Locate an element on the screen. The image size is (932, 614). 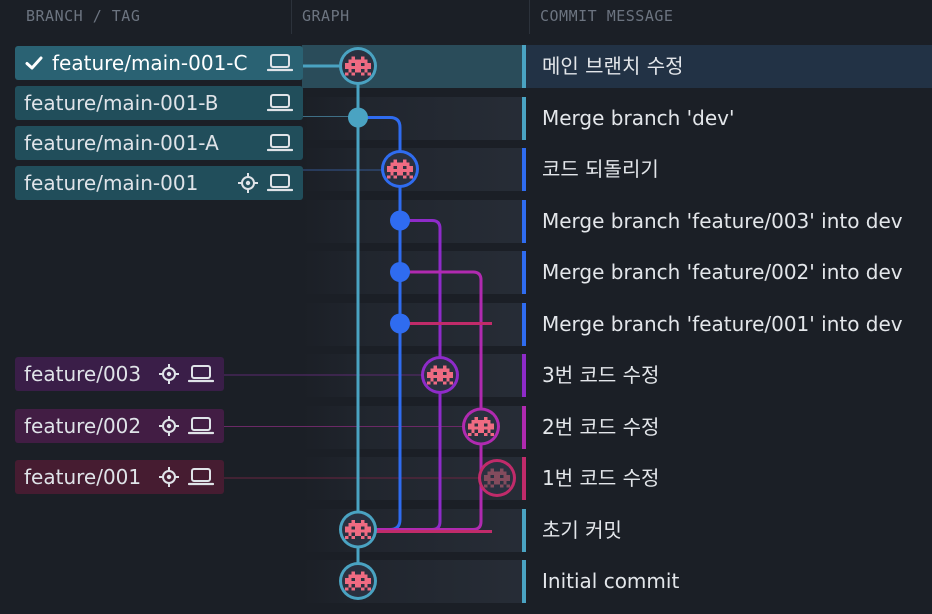
branch-tag: feature/main-001-B is located at coordinates (159, 103).